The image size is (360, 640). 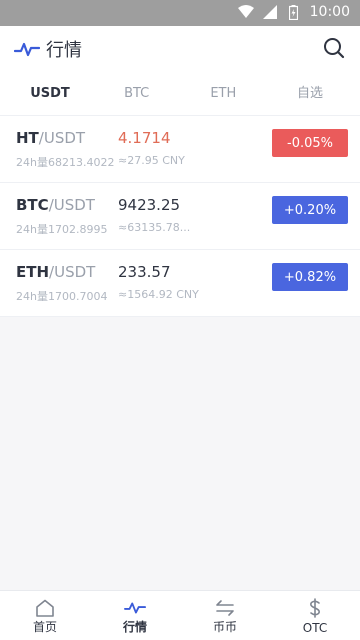 What do you see at coordinates (144, 272) in the screenshot?
I see `last-price: 233.57` at bounding box center [144, 272].